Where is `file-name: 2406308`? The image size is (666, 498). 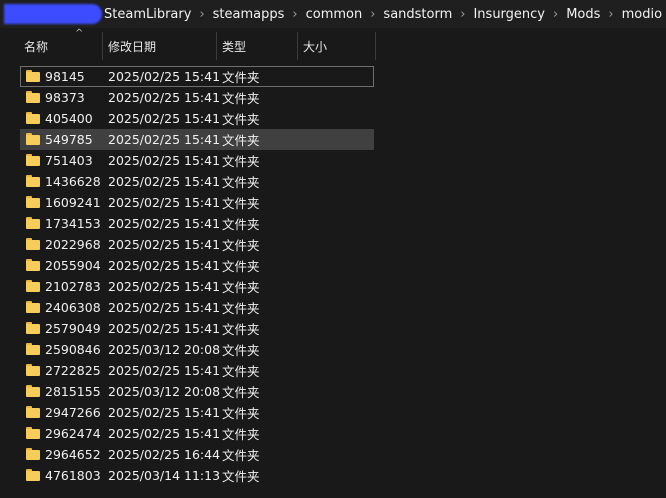
file-name: 2406308 is located at coordinates (73, 307).